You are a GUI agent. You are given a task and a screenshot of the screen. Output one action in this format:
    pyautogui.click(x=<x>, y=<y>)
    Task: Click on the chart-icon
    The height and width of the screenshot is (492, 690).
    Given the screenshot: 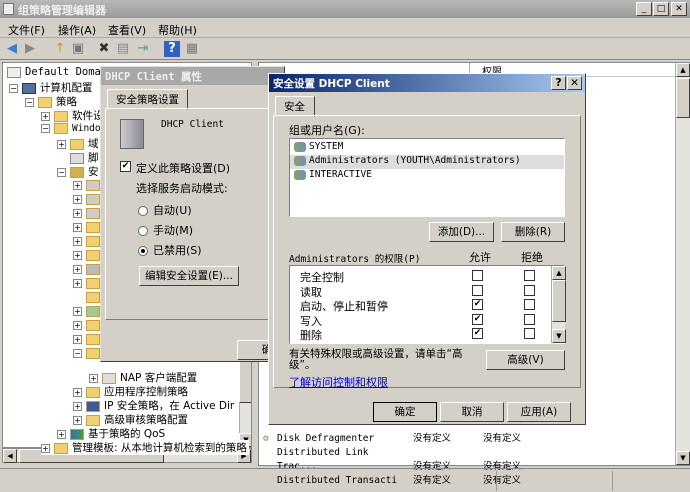 What is the action you would take?
    pyautogui.click(x=77, y=434)
    